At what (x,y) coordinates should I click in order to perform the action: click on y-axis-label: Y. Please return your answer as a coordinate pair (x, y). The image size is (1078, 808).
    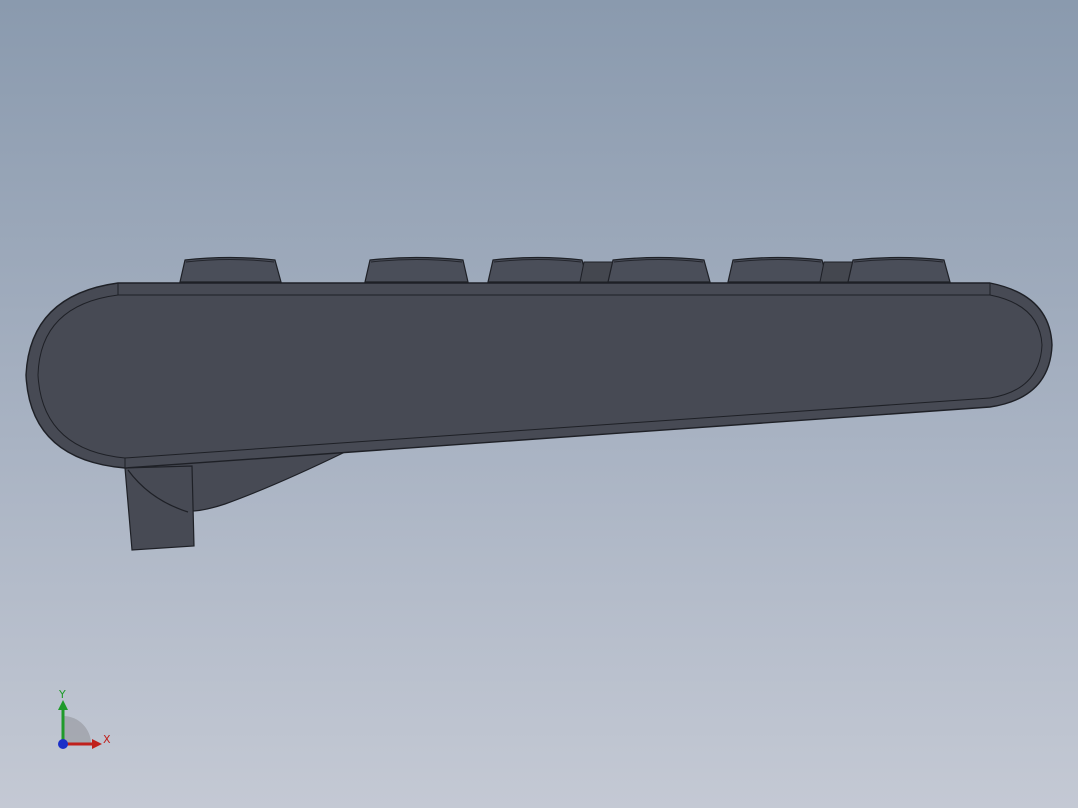
    Looking at the image, I should click on (62, 694).